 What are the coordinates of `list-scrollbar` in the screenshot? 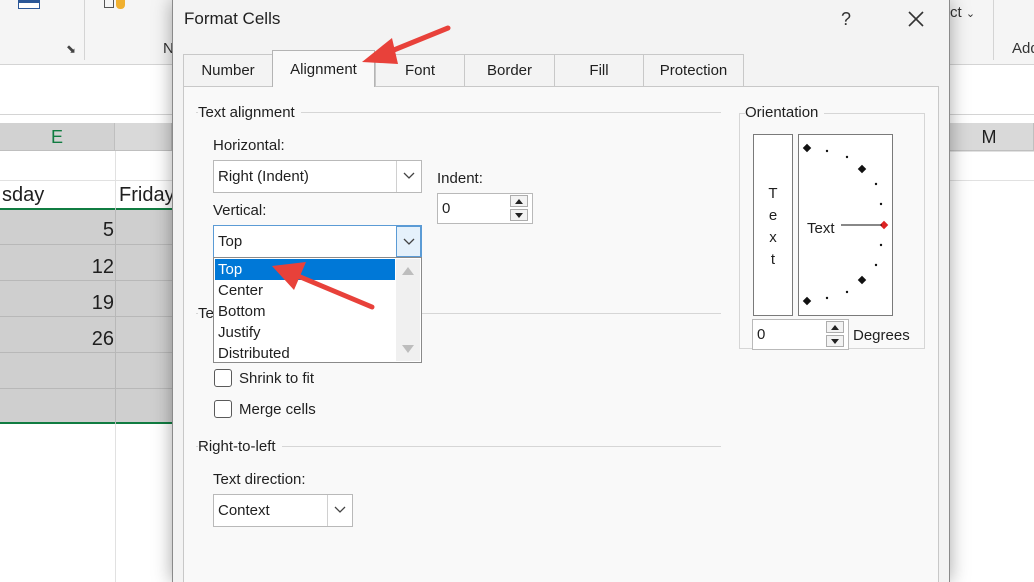 It's located at (408, 310).